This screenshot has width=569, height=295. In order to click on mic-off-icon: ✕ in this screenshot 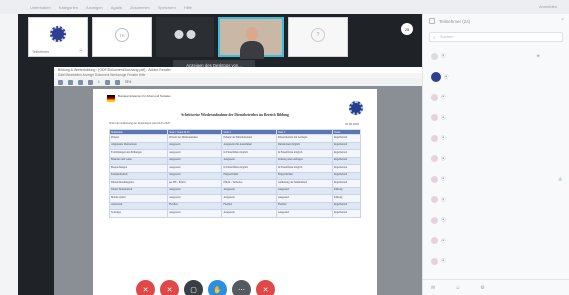, I will do `click(145, 290)`.